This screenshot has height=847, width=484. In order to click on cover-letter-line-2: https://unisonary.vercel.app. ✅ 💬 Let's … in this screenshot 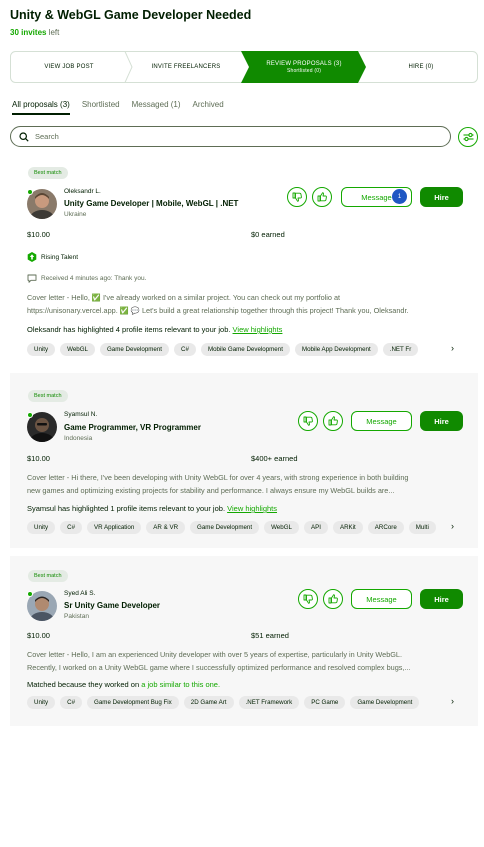, I will do `click(218, 310)`.